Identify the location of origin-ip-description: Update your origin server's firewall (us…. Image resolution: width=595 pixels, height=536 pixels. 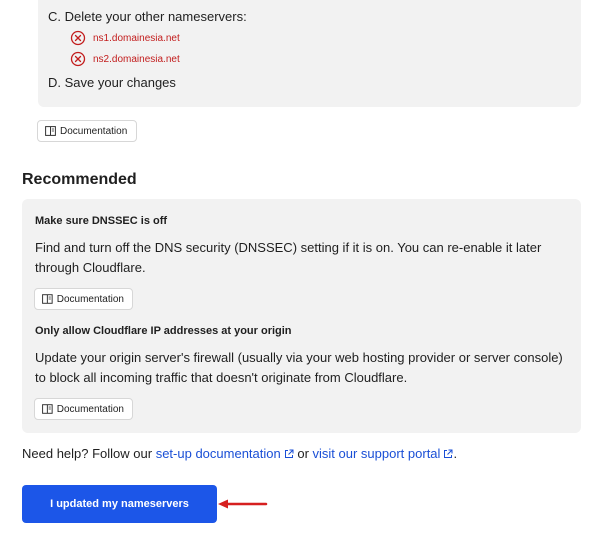
(299, 367).